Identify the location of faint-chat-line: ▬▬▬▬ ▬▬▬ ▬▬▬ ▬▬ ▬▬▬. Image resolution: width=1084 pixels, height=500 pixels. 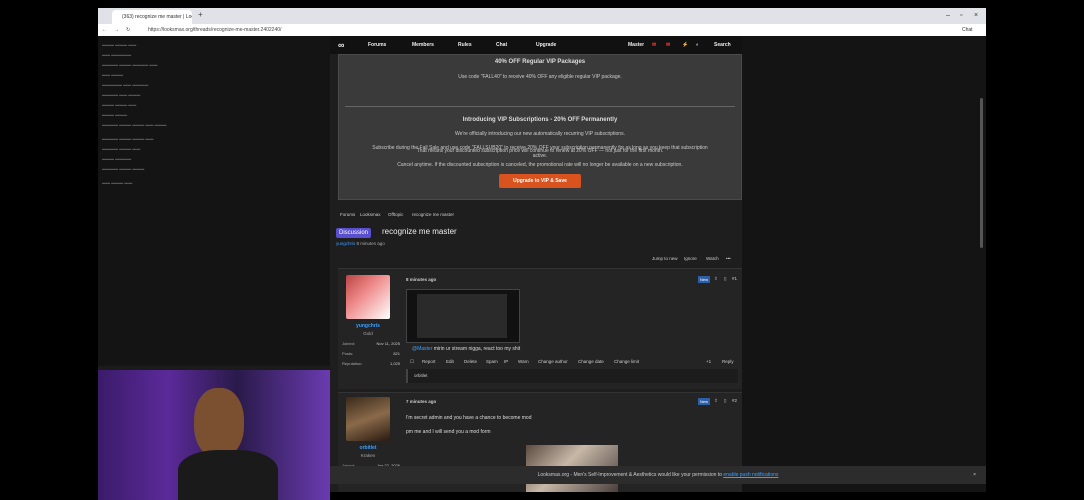
(134, 124).